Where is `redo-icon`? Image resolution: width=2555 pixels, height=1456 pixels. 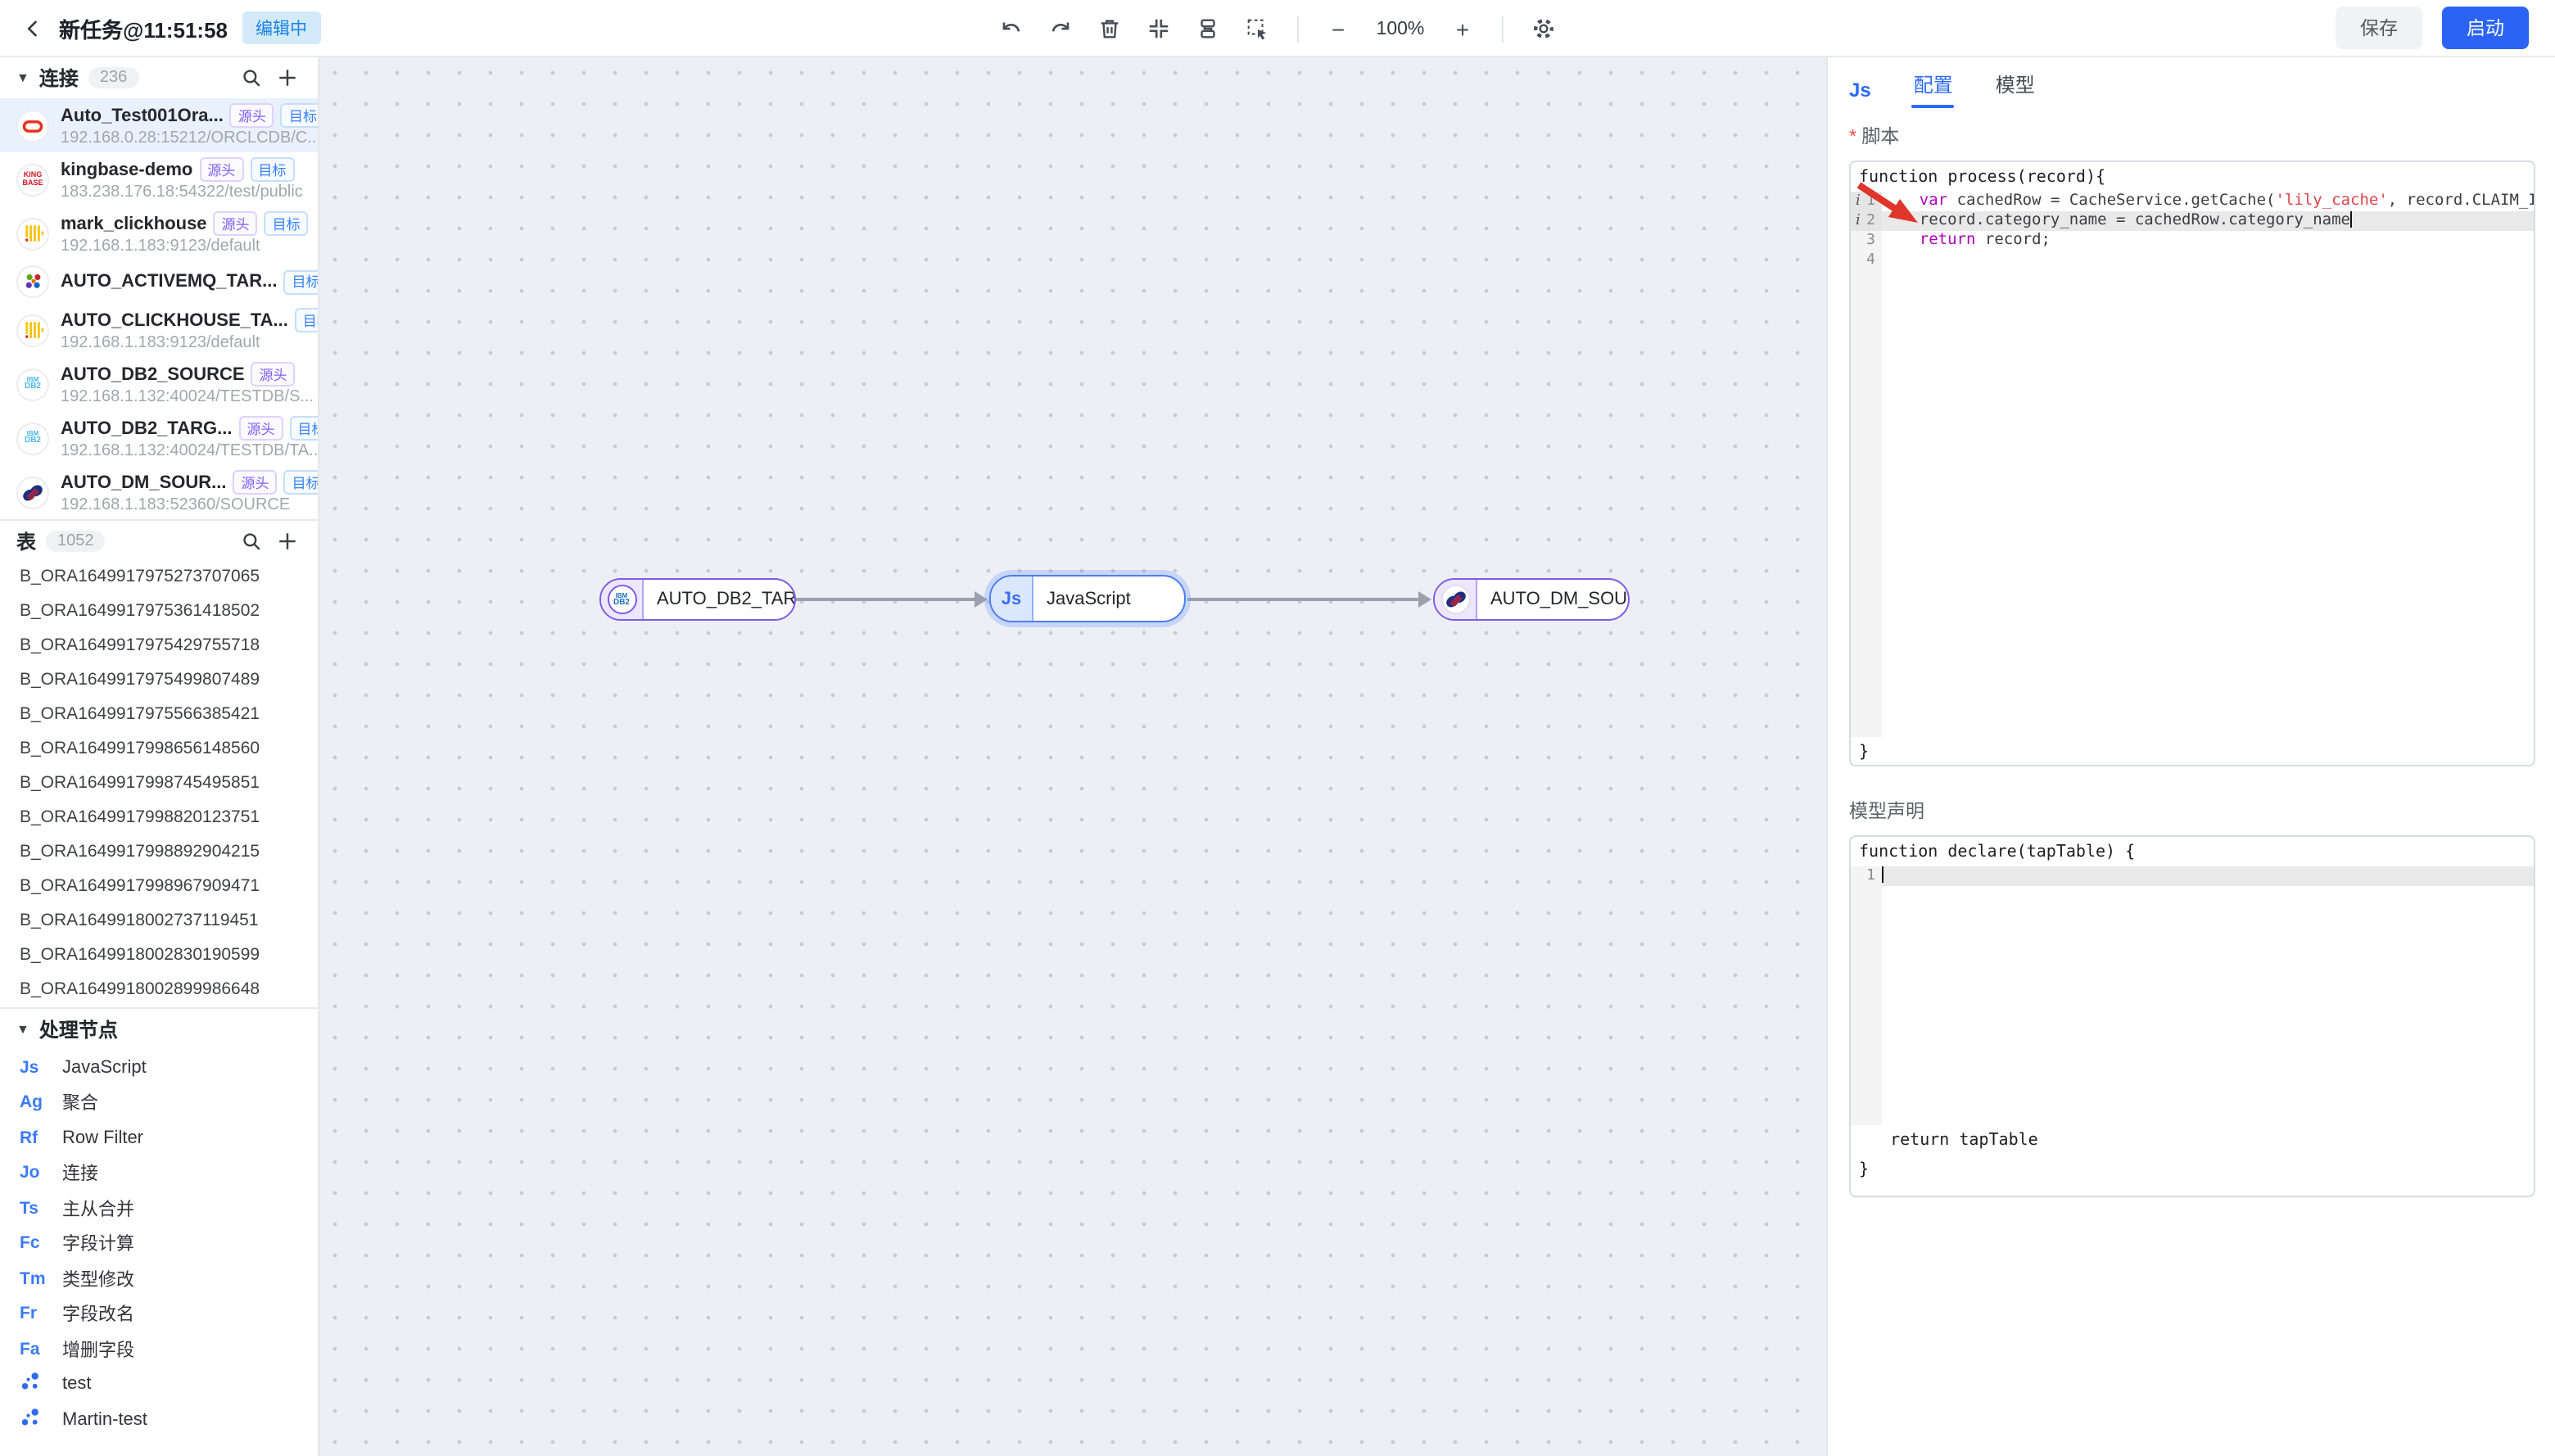
redo-icon is located at coordinates (1060, 29).